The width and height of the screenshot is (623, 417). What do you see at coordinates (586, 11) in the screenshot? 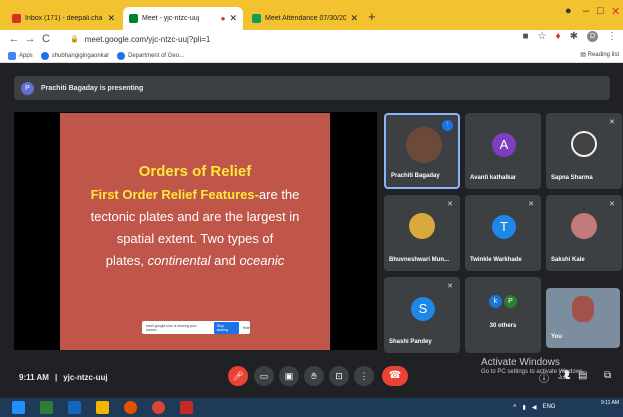
I see `minimize-button: –` at bounding box center [586, 11].